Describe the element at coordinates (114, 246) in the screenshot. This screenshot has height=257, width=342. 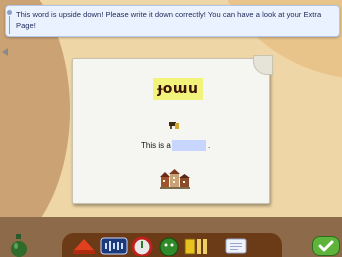
I see `sound-display-icon` at that location.